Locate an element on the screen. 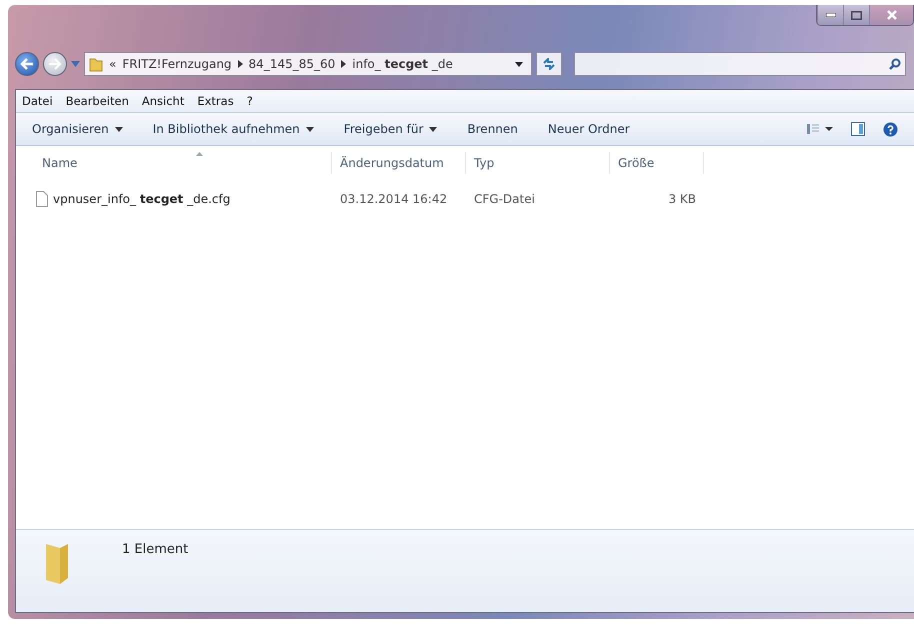  menu-item: Ansicht is located at coordinates (163, 101).